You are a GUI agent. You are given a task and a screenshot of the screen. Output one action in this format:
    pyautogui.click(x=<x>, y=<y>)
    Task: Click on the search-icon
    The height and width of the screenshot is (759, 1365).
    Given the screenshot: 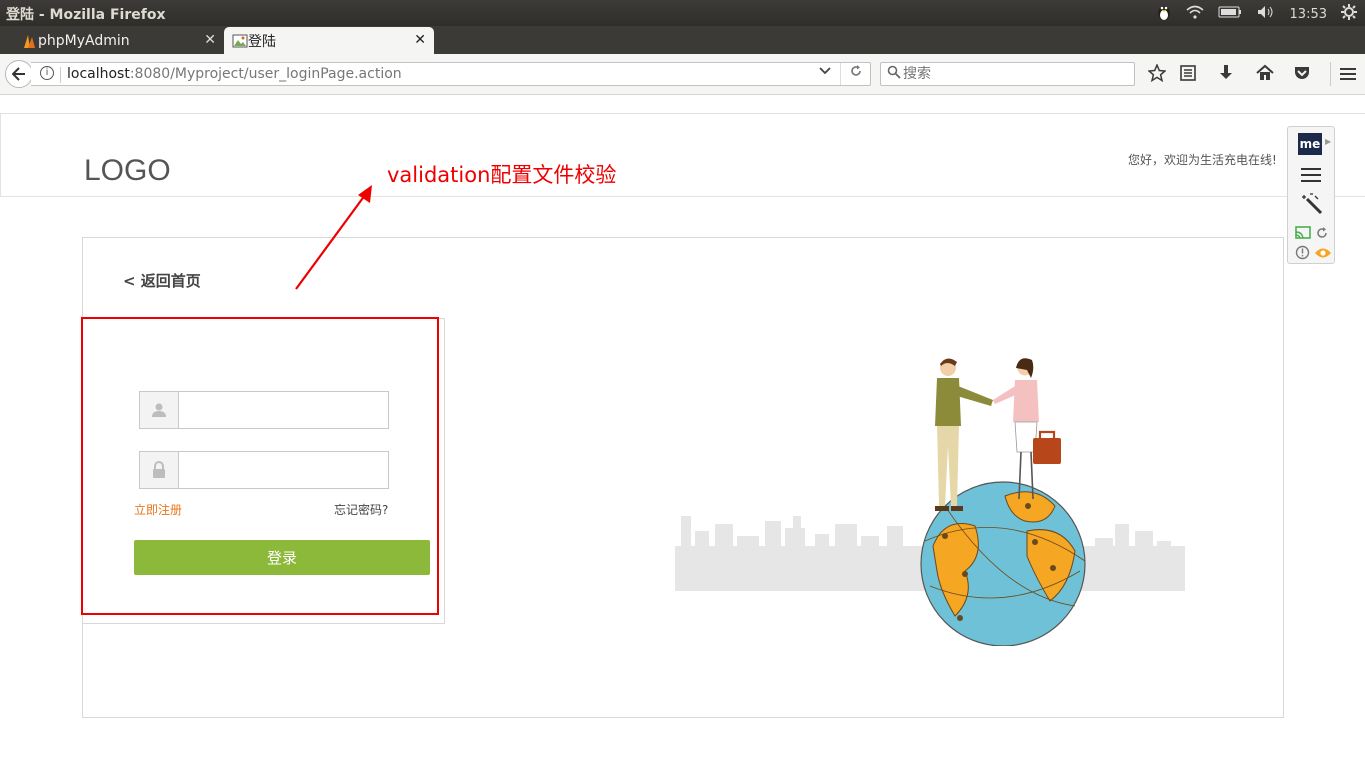 What is the action you would take?
    pyautogui.click(x=894, y=74)
    